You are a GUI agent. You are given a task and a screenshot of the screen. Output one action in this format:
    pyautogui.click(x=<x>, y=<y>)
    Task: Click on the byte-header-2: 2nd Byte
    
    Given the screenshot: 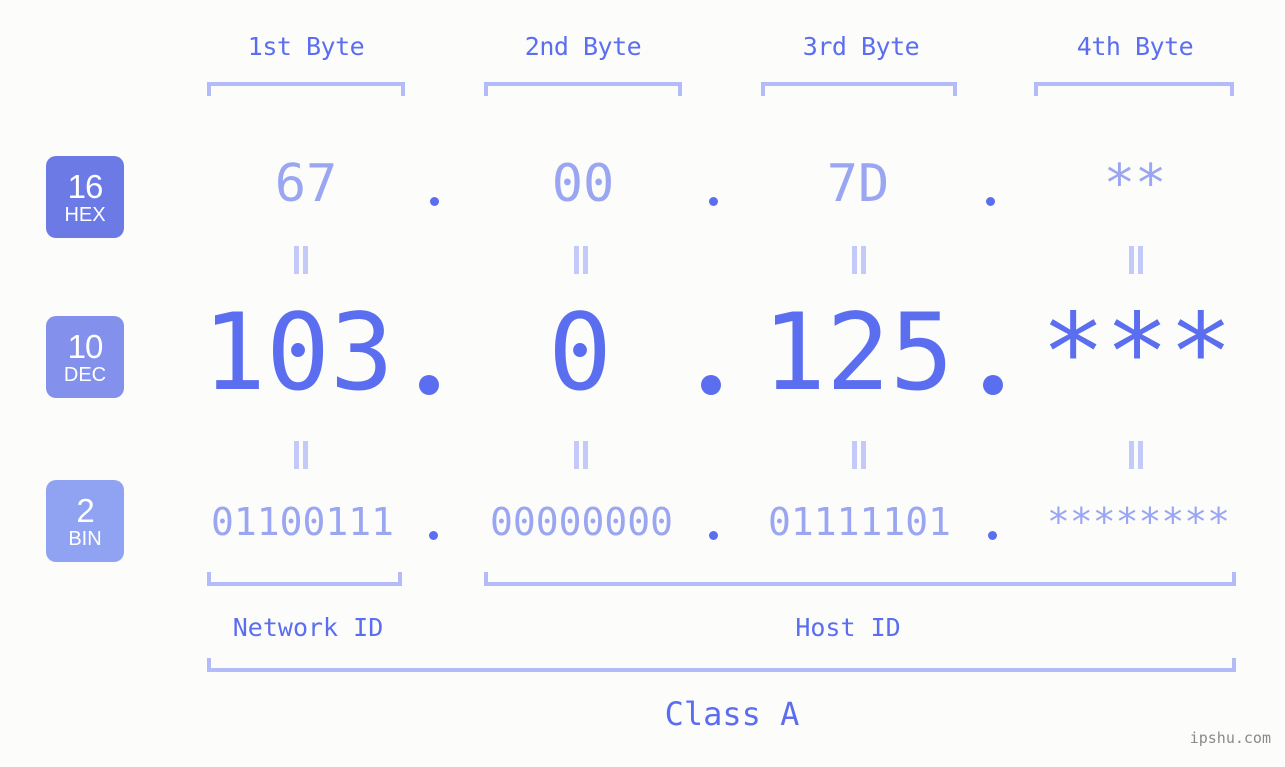 What is the action you would take?
    pyautogui.click(x=583, y=46)
    